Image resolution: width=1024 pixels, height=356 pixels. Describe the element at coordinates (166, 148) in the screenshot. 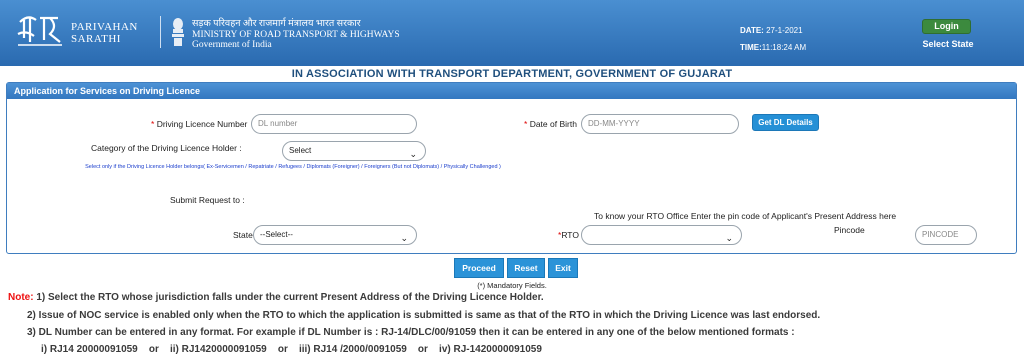

I see `category-label: Category of the Driving Licence Holder :` at that location.